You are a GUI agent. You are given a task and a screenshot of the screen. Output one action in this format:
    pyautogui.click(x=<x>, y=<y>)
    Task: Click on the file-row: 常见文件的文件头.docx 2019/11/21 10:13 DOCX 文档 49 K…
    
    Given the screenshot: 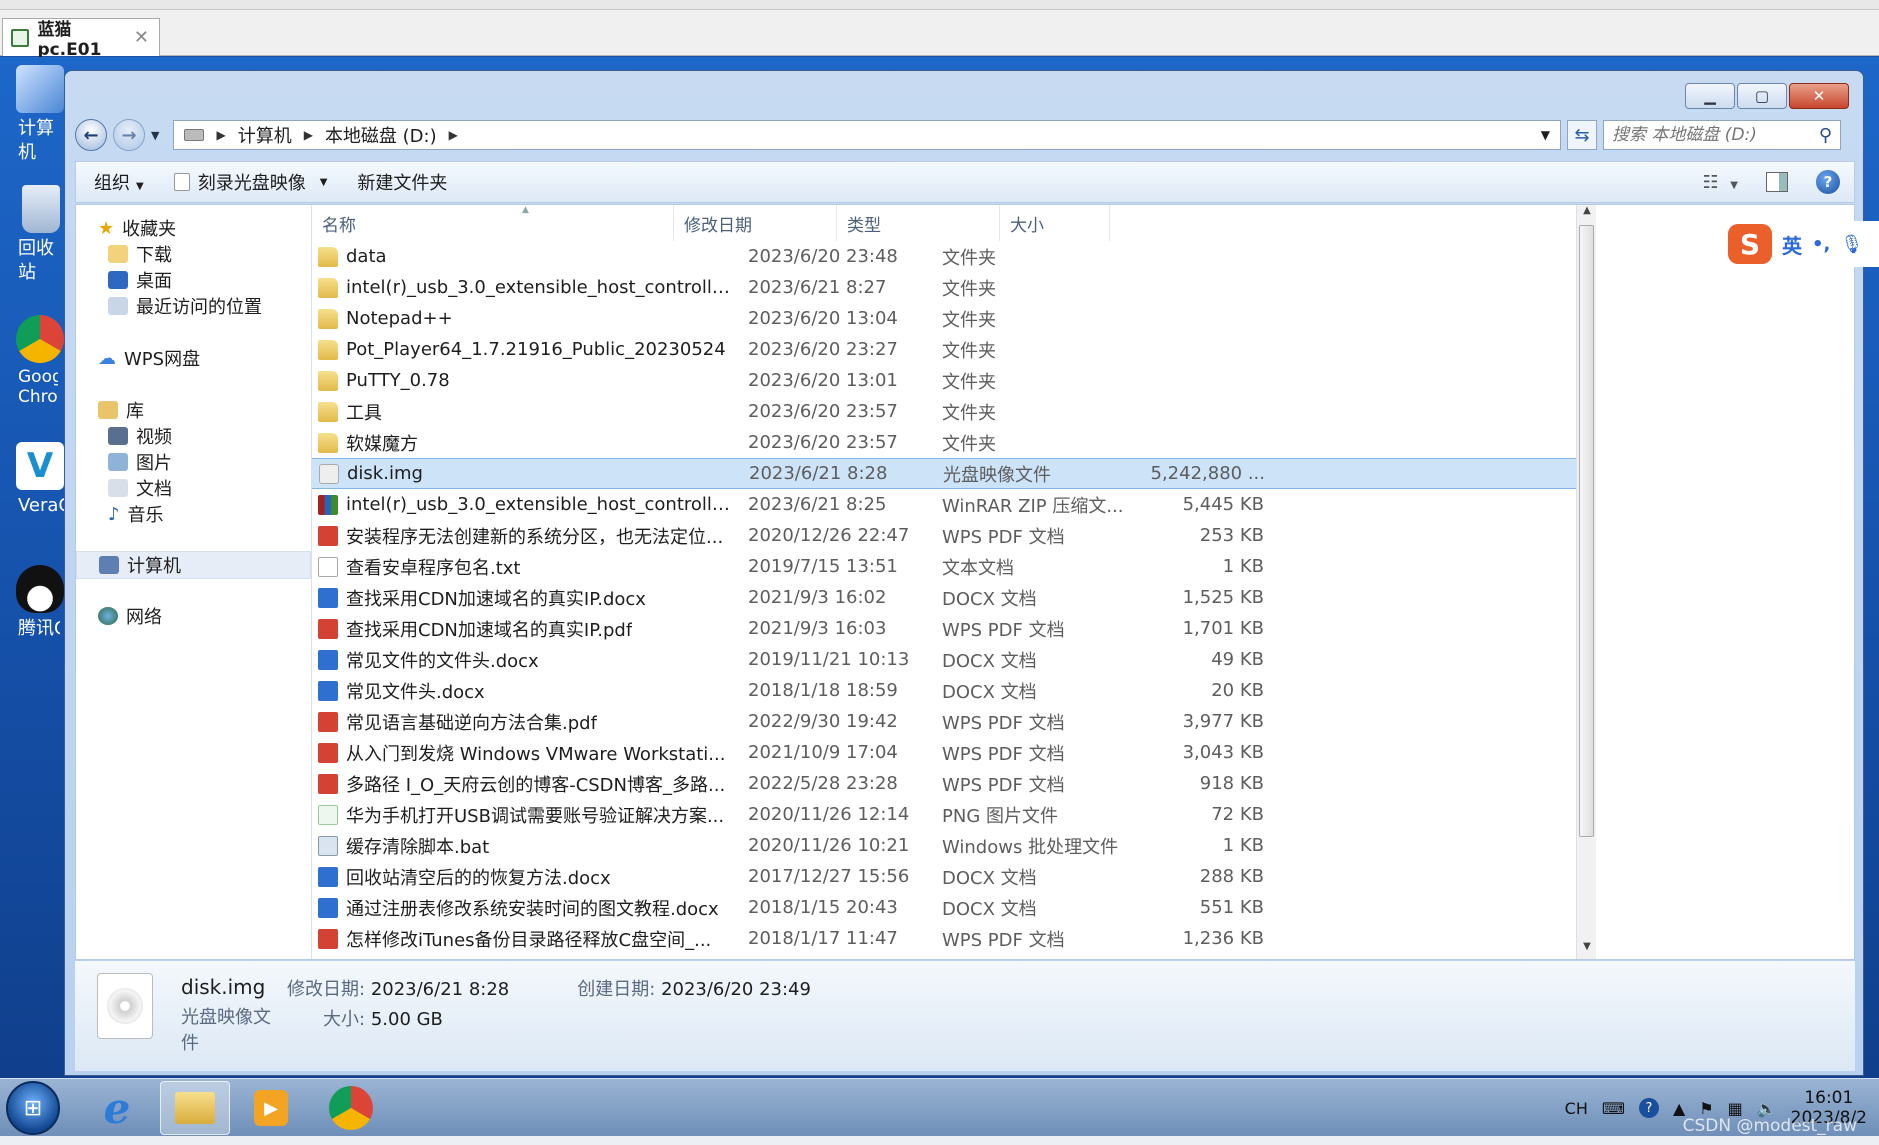 What is the action you would take?
    pyautogui.click(x=954, y=659)
    